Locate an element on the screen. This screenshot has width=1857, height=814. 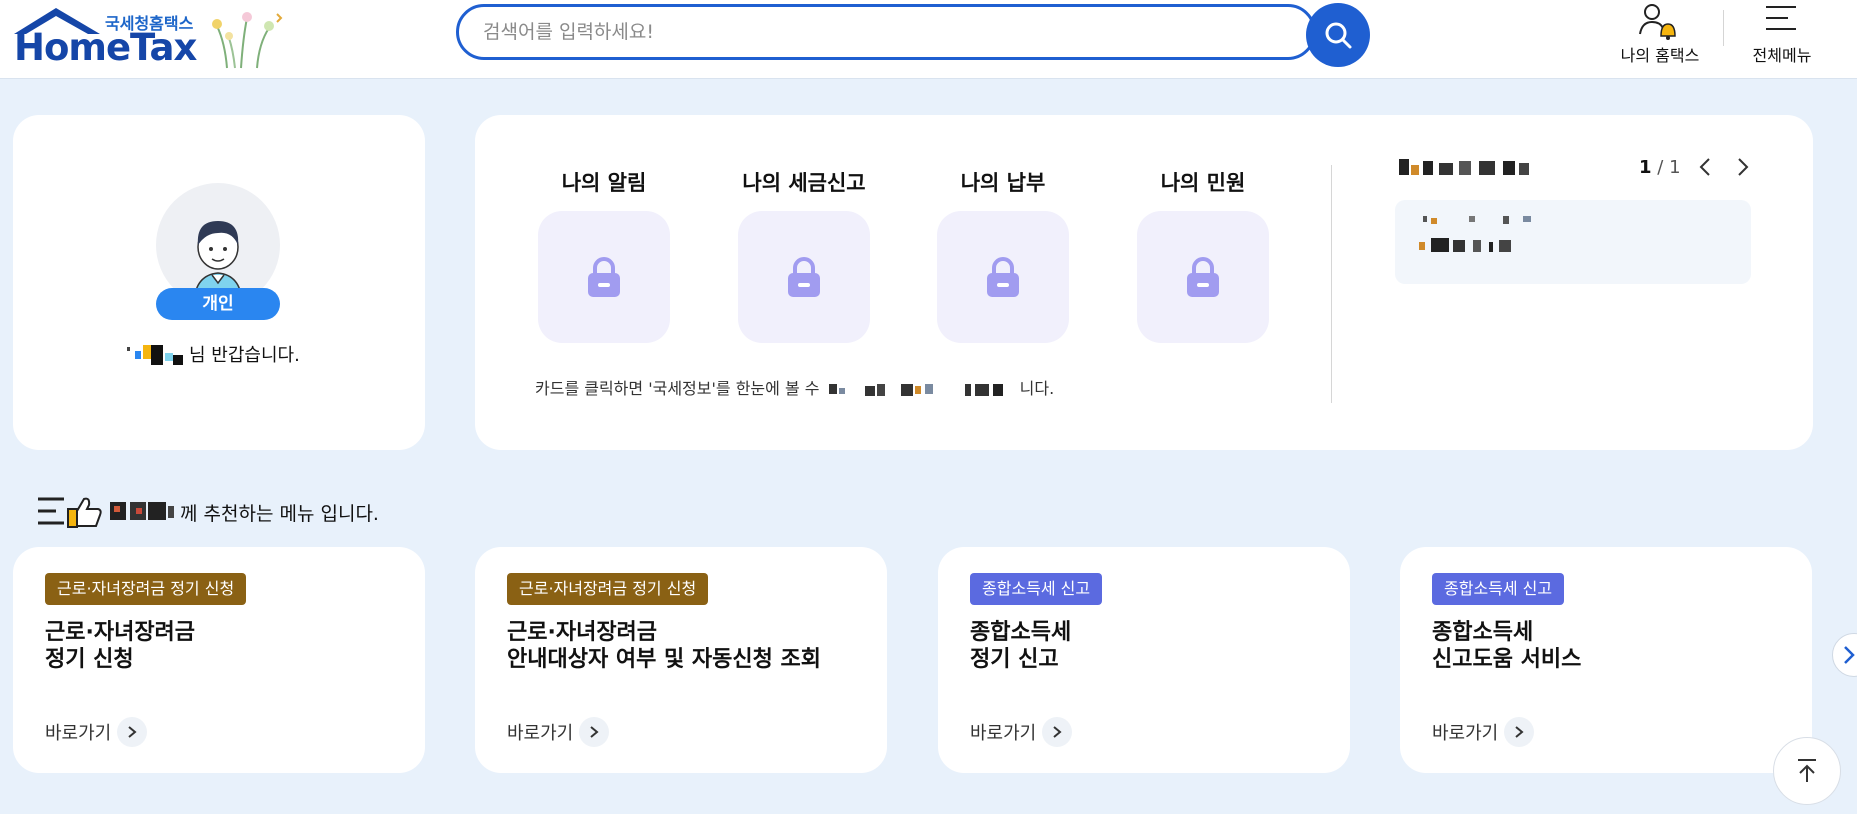
carousel-next-button is located at coordinates (1844, 655).